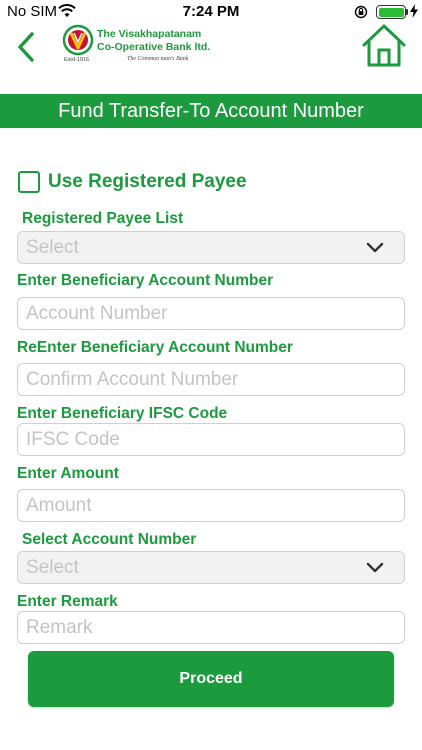 The width and height of the screenshot is (422, 750). Describe the element at coordinates (414, 13) in the screenshot. I see `charging-icon` at that location.